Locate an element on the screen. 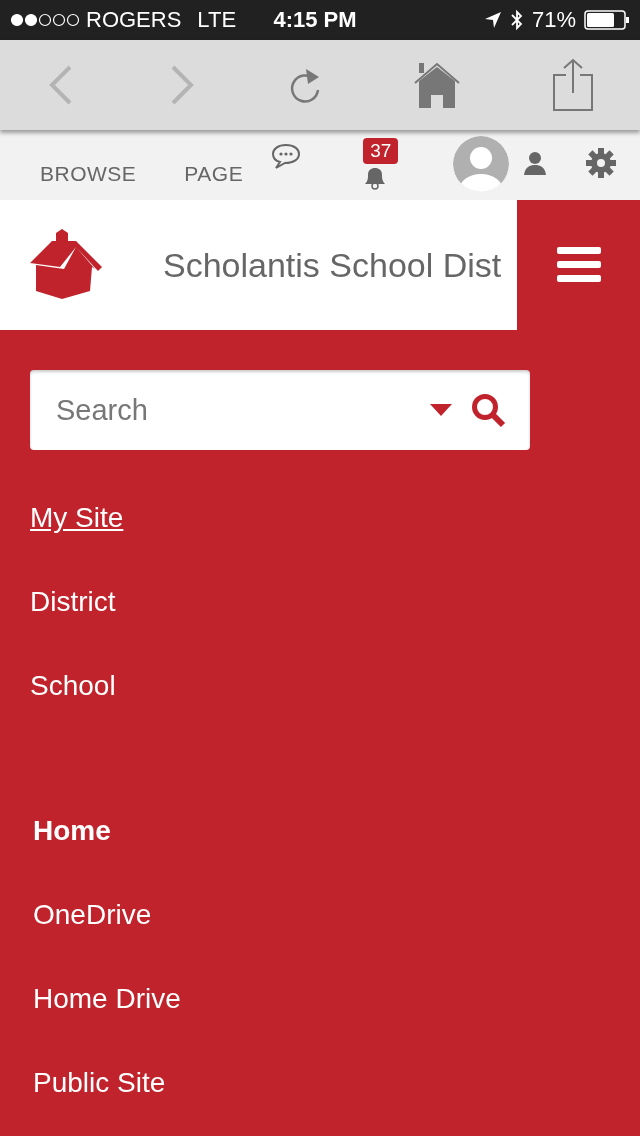  settings-icon is located at coordinates (601, 163).